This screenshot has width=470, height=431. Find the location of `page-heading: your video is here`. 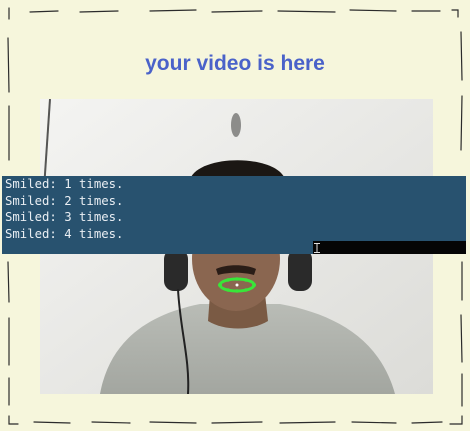

page-heading: your video is here is located at coordinates (235, 63).